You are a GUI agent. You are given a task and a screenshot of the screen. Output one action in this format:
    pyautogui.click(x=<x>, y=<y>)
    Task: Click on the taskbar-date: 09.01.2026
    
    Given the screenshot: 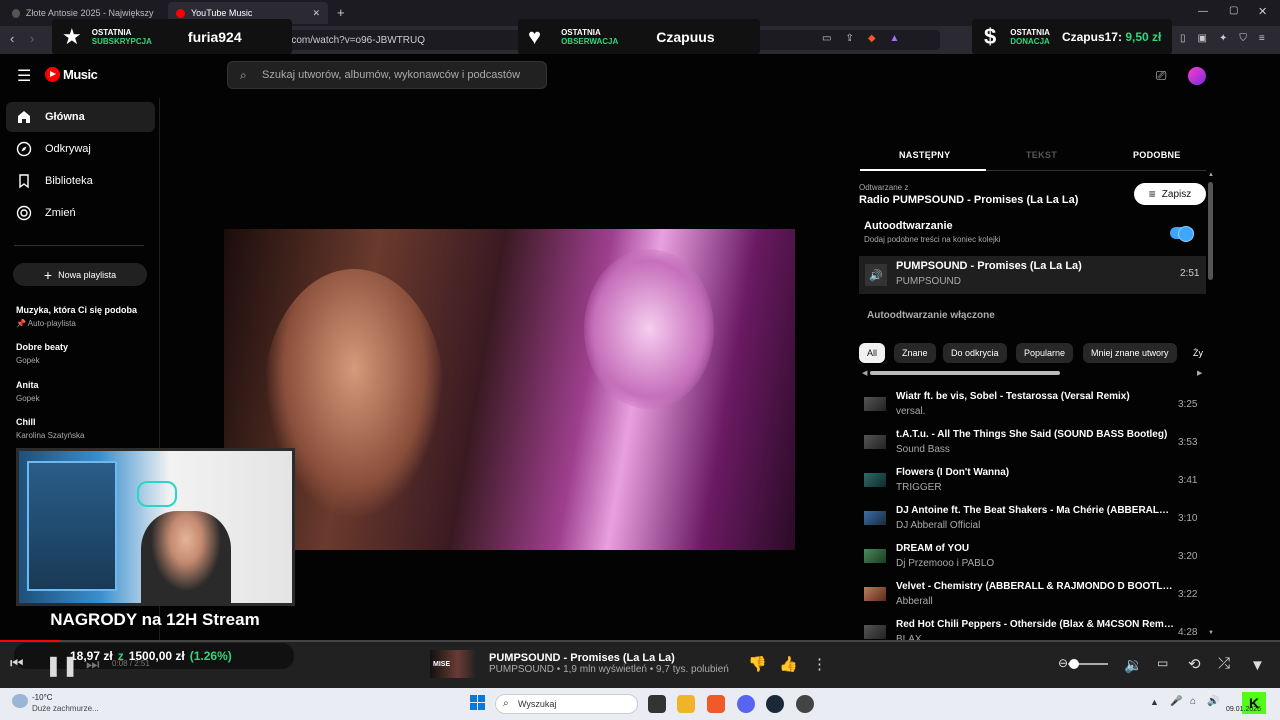 What is the action you would take?
    pyautogui.click(x=1243, y=709)
    